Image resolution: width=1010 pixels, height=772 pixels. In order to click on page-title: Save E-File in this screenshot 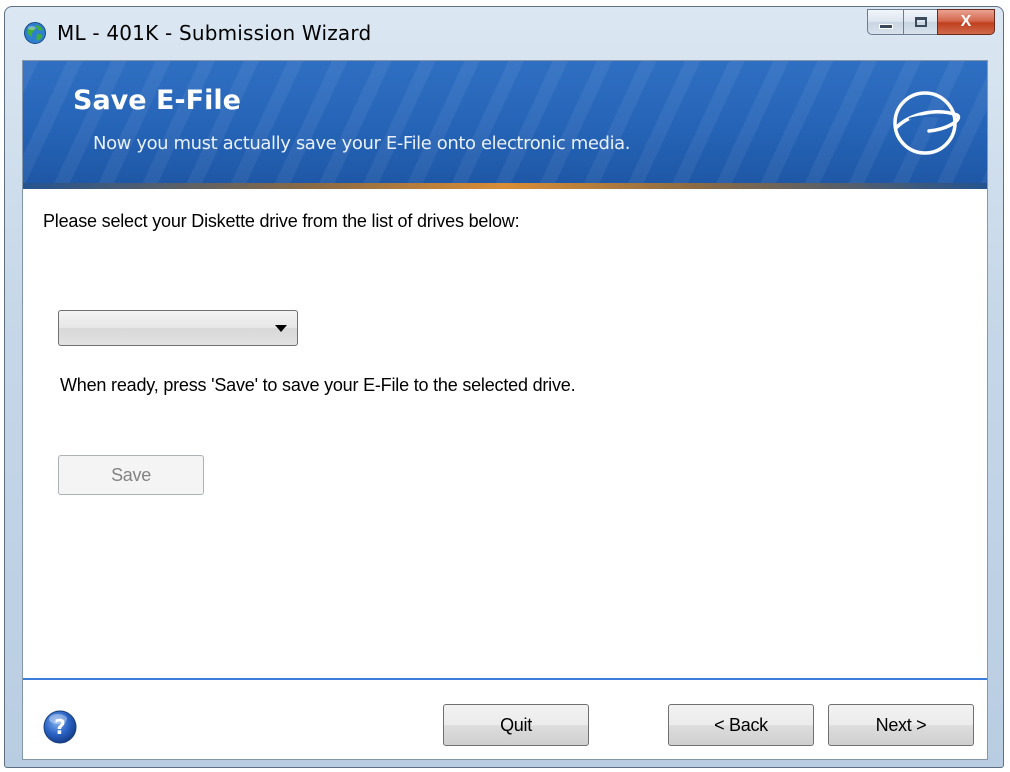, I will do `click(157, 100)`.